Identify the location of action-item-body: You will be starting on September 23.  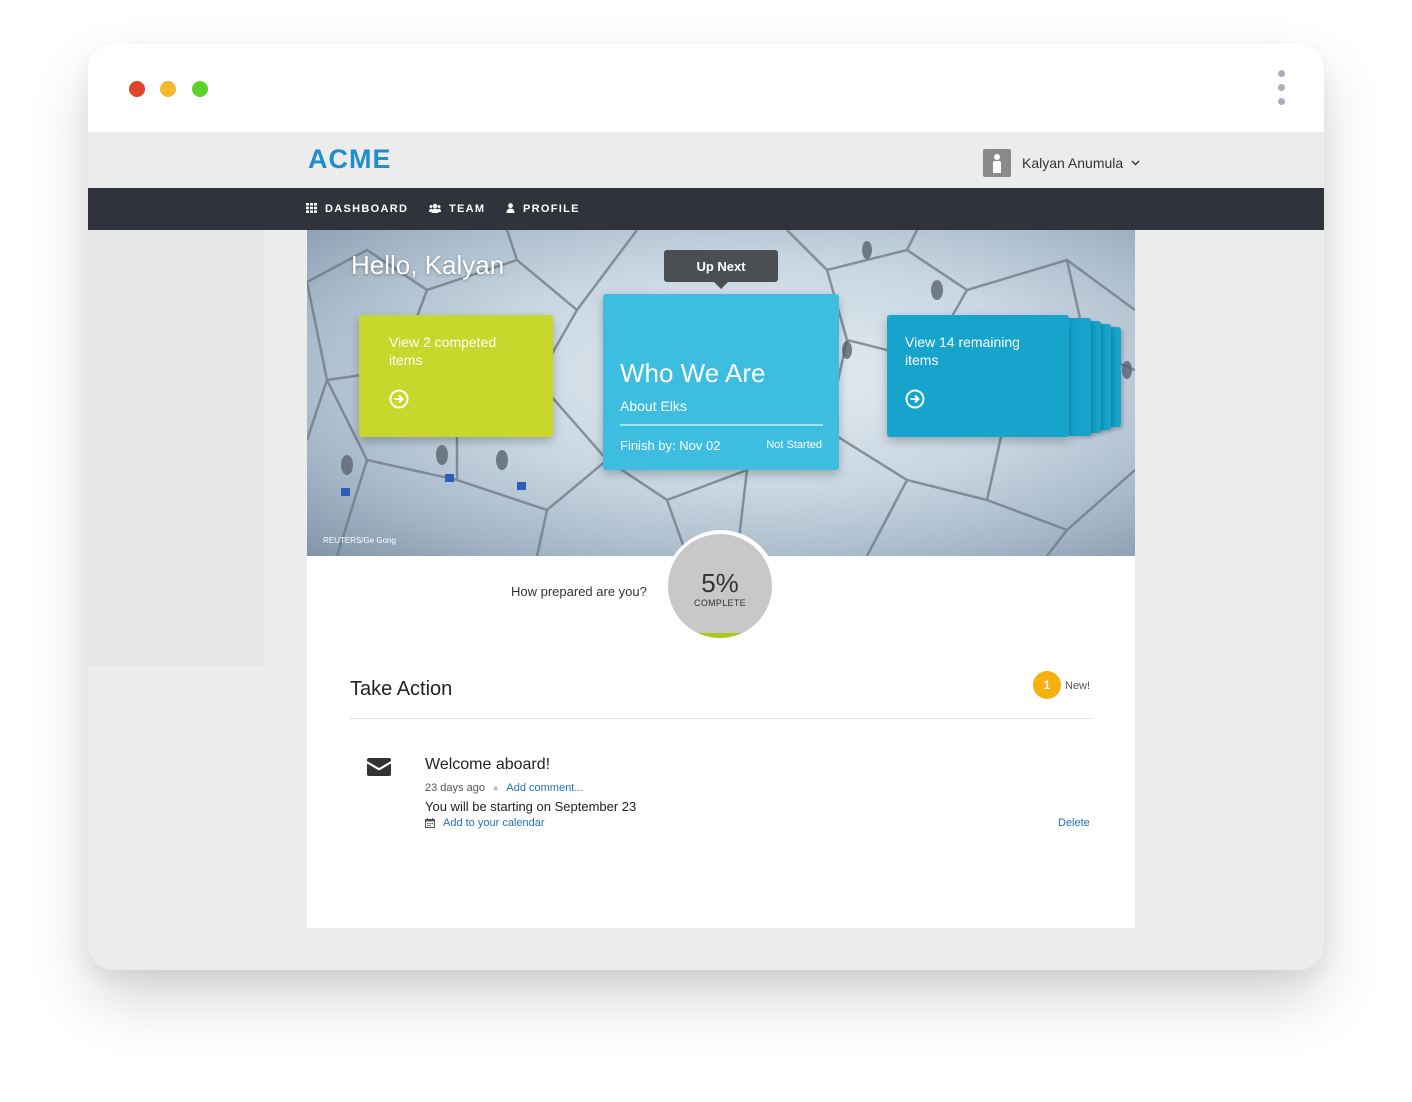
(531, 806).